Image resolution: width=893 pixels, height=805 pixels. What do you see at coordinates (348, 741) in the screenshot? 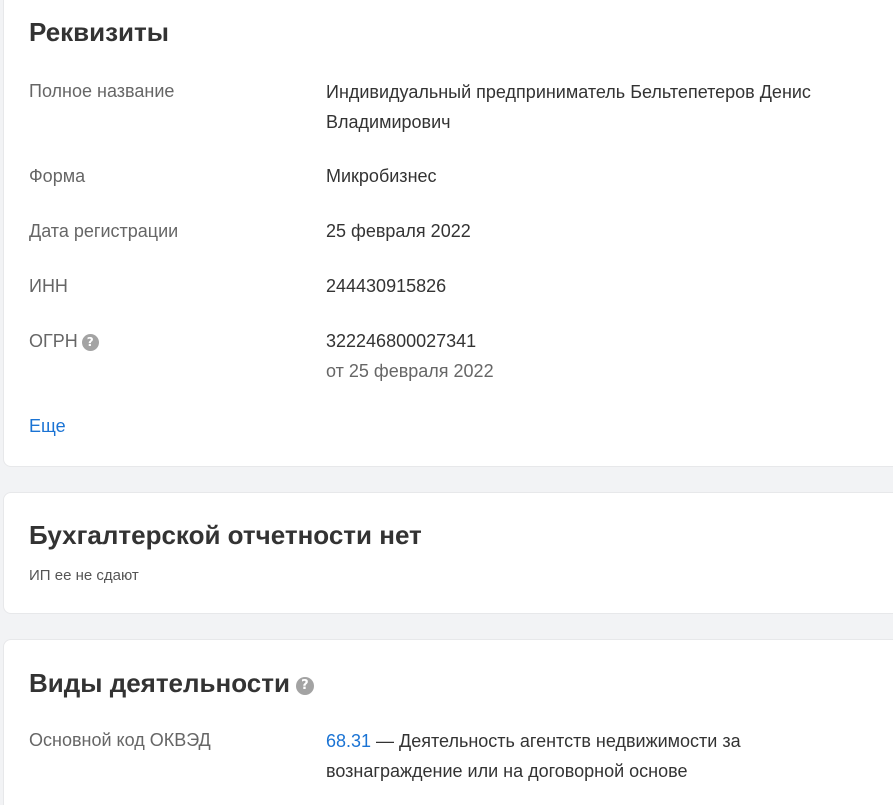
I see `okved-code-link: 68.31` at bounding box center [348, 741].